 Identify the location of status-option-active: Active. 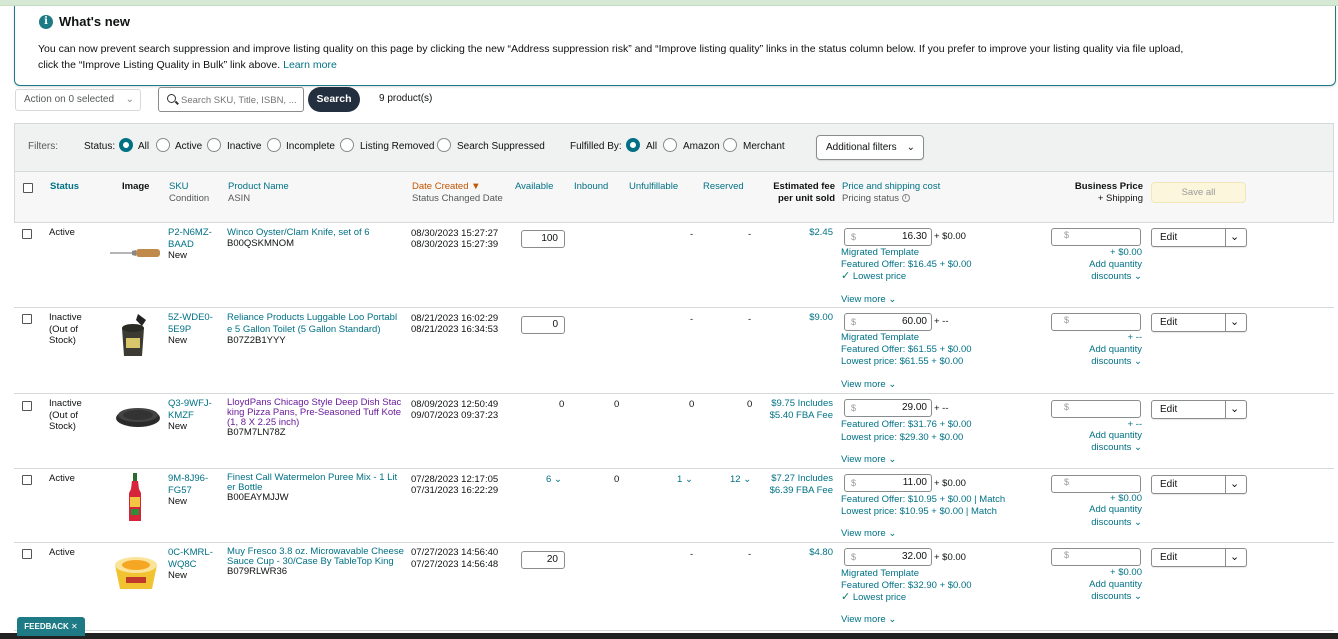
(188, 146).